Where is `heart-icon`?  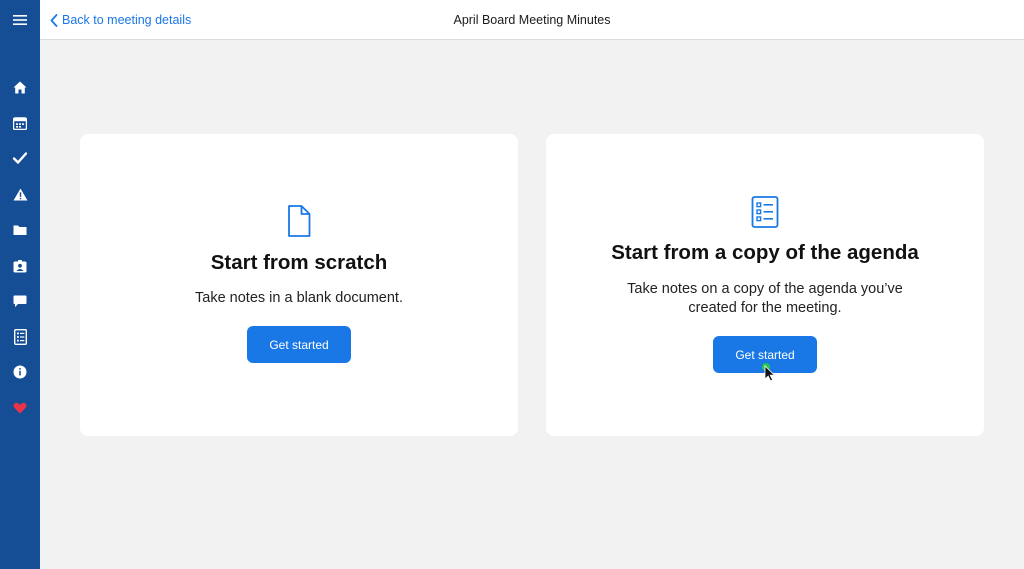 heart-icon is located at coordinates (20, 408).